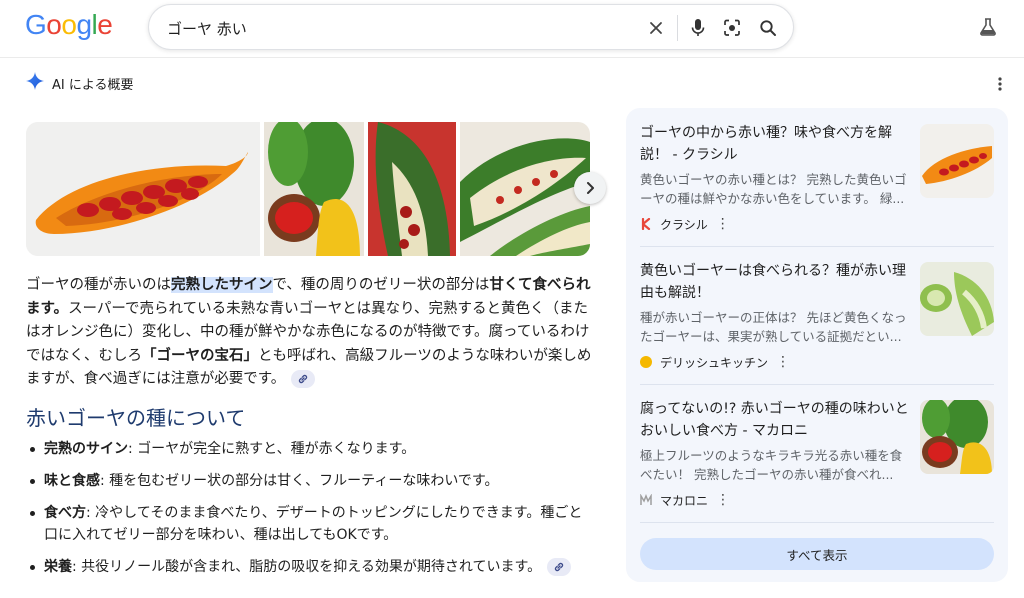  What do you see at coordinates (136, 418) in the screenshot?
I see `section-title: 赤いゴーヤの種について` at bounding box center [136, 418].